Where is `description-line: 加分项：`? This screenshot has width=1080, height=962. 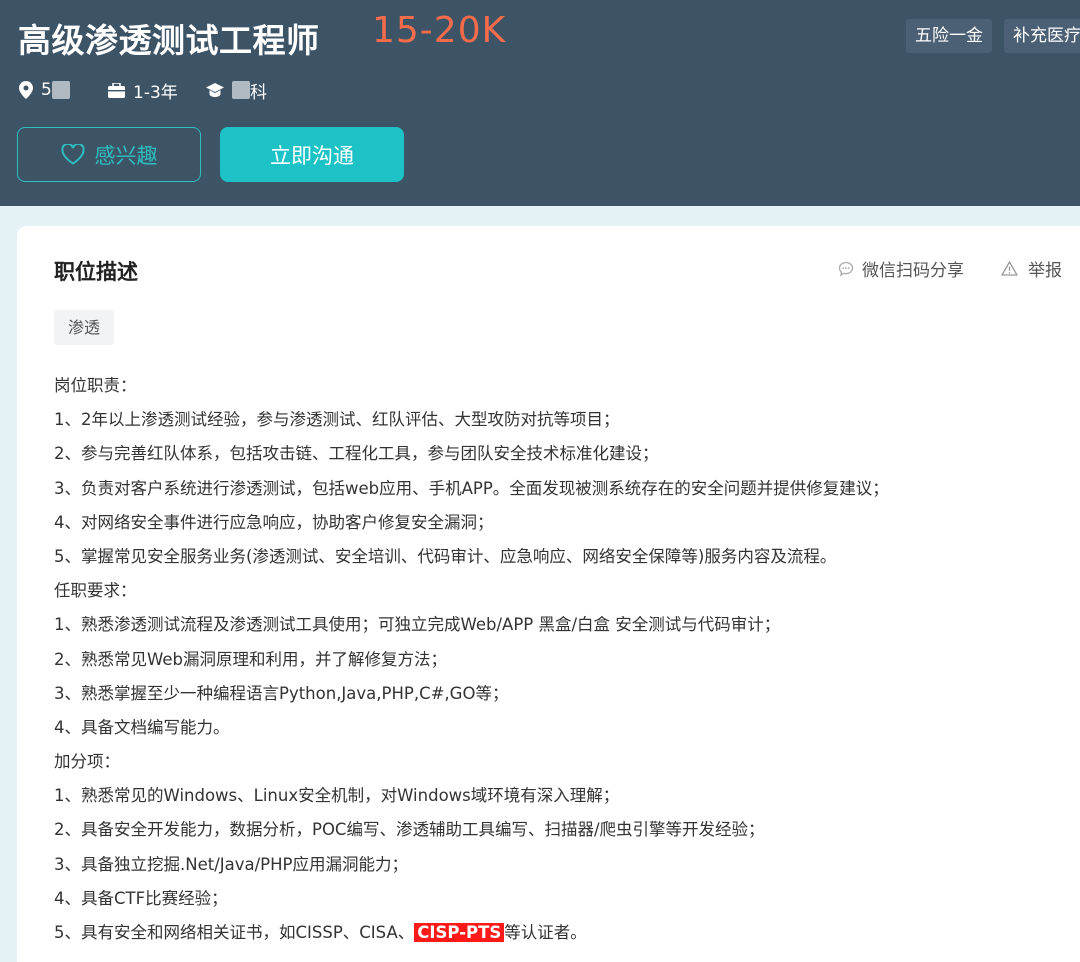 description-line: 加分项： is located at coordinates (87, 762).